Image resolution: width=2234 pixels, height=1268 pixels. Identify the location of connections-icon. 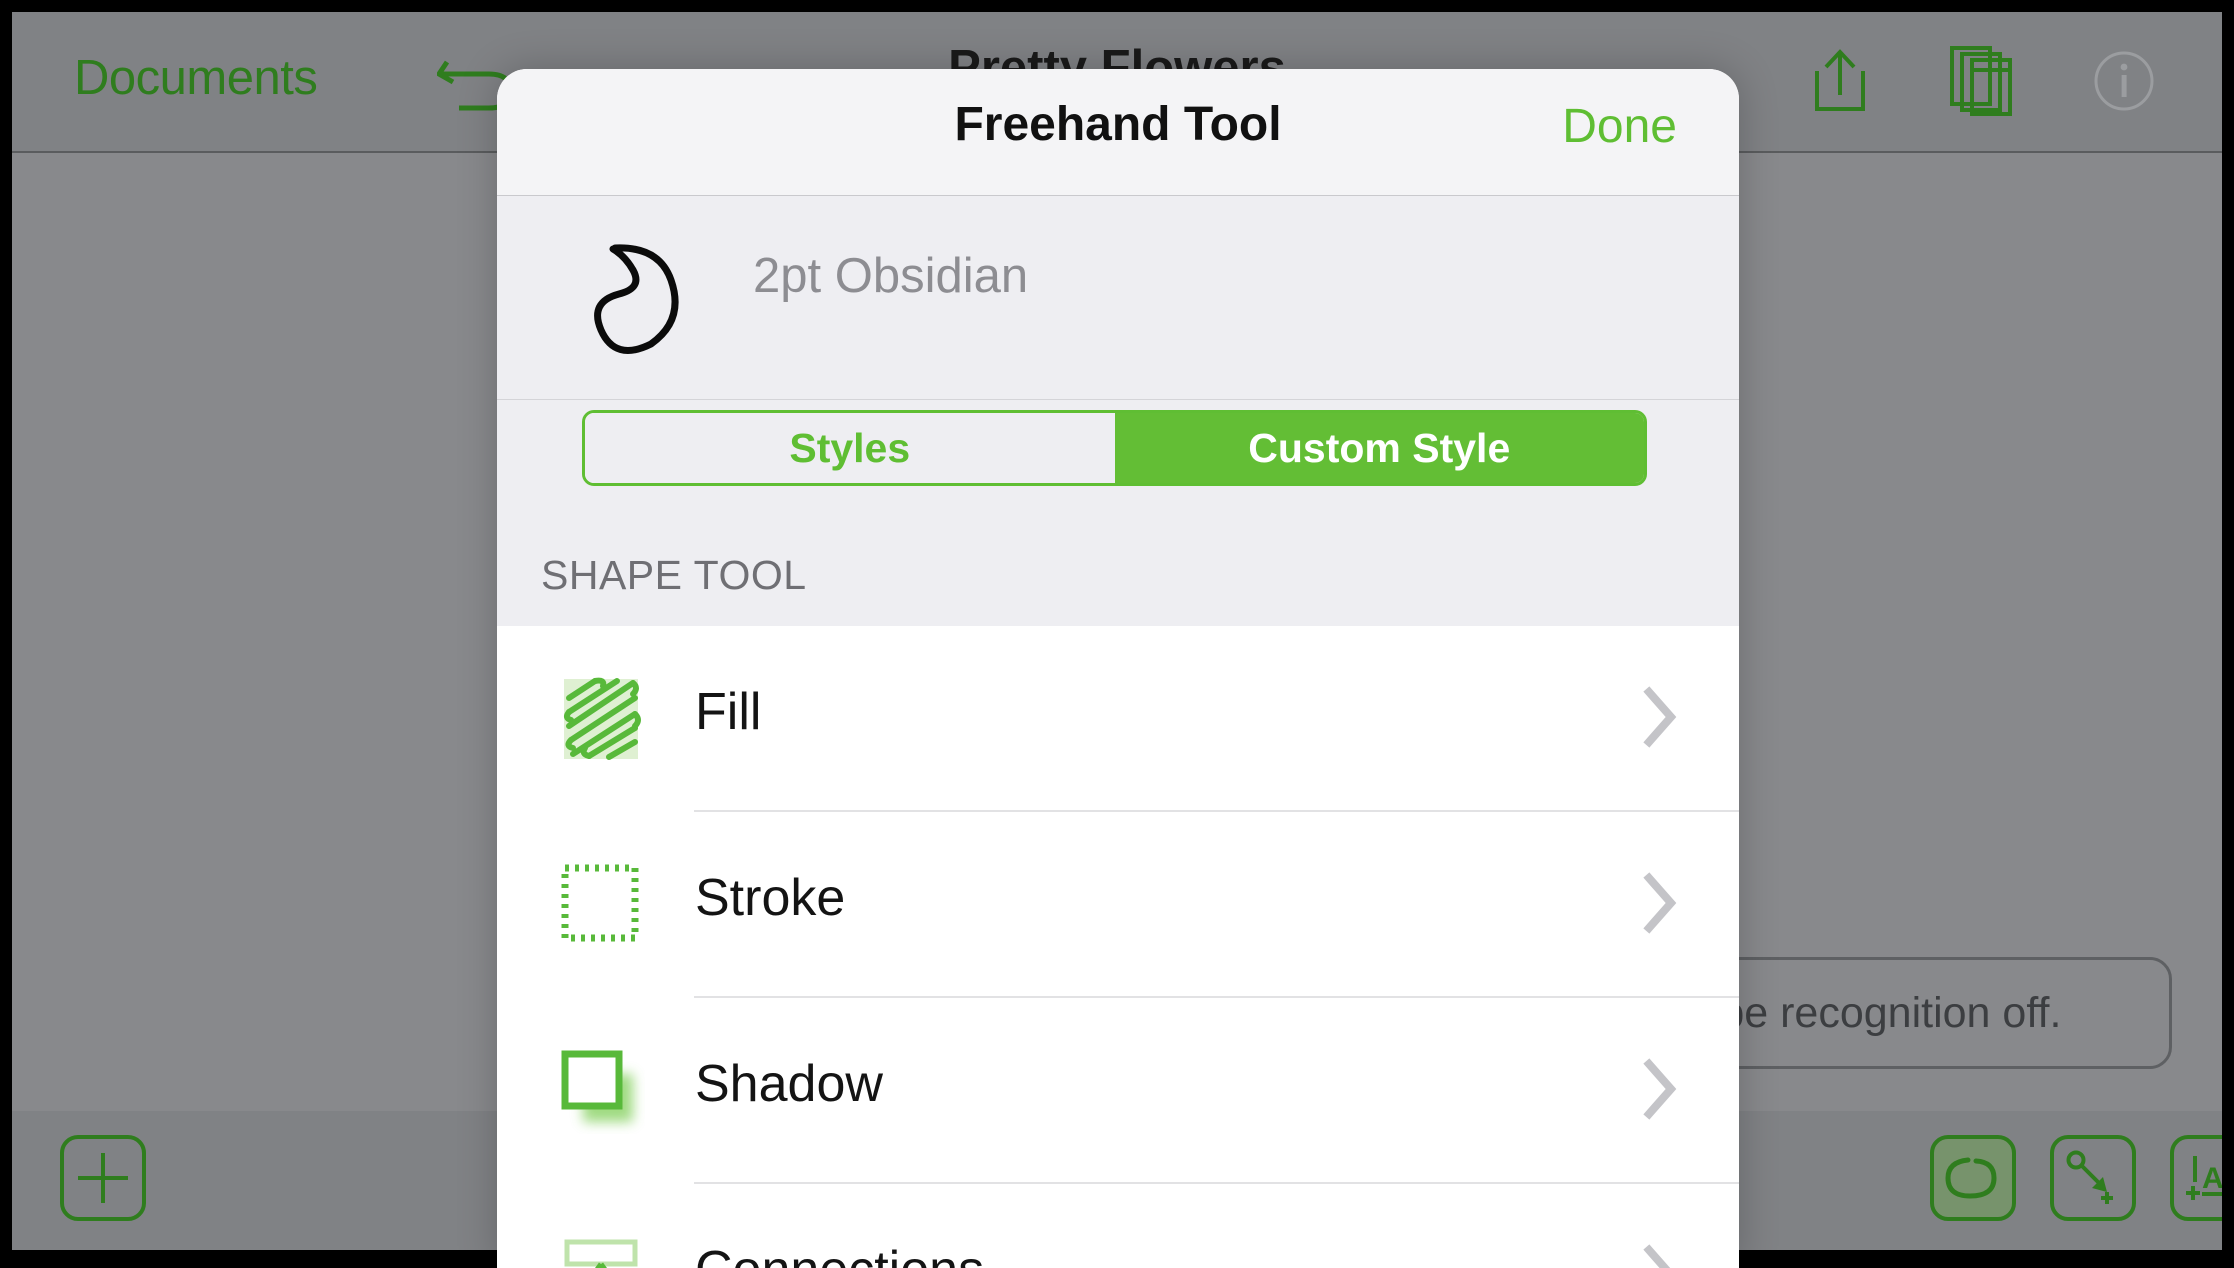
(602, 1251).